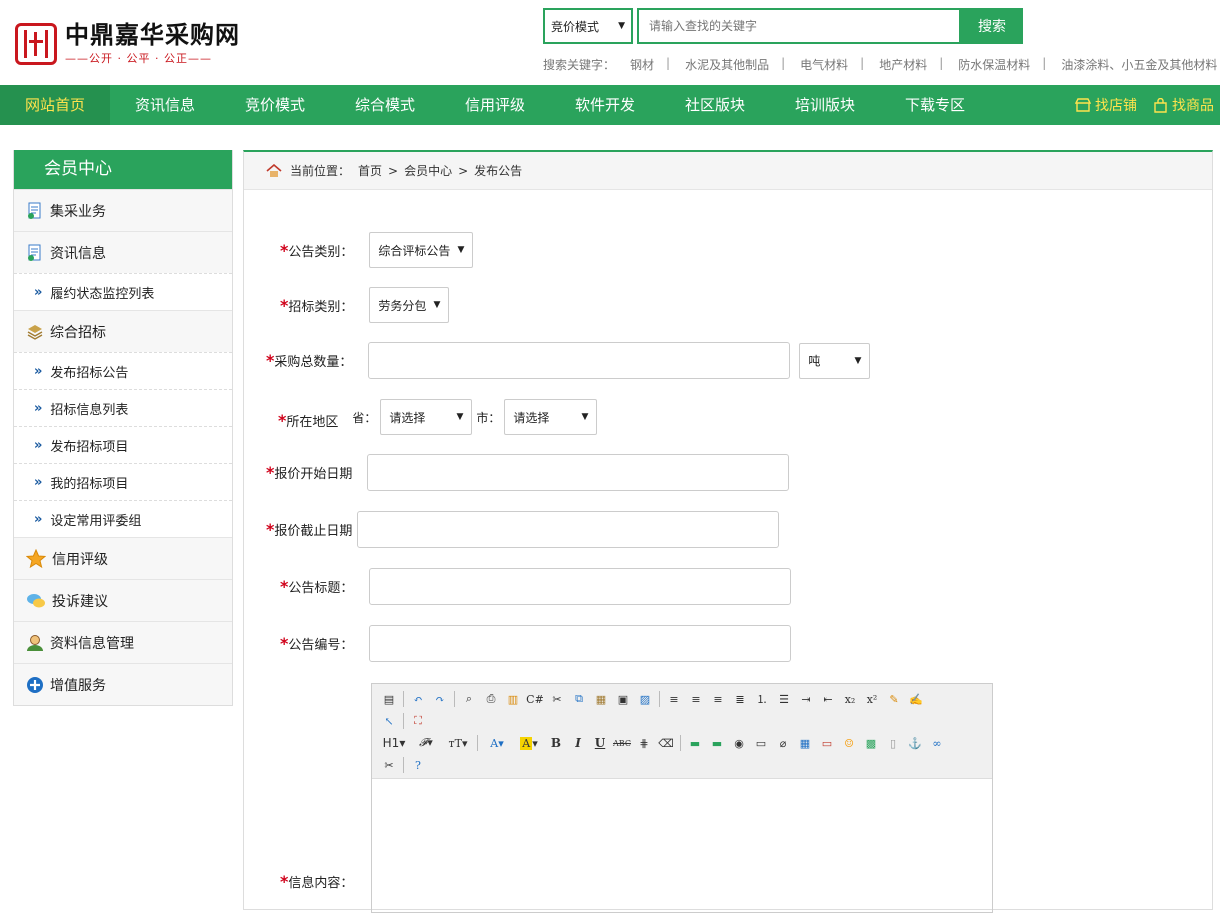 This screenshot has height=913, width=1220. Describe the element at coordinates (806, 699) in the screenshot. I see `indent-icon: ⇥` at that location.